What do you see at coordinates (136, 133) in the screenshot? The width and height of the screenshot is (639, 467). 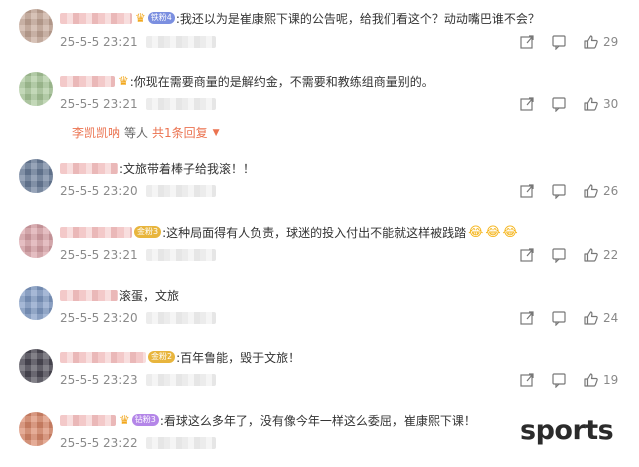 I see `reply-others-label: 等人` at bounding box center [136, 133].